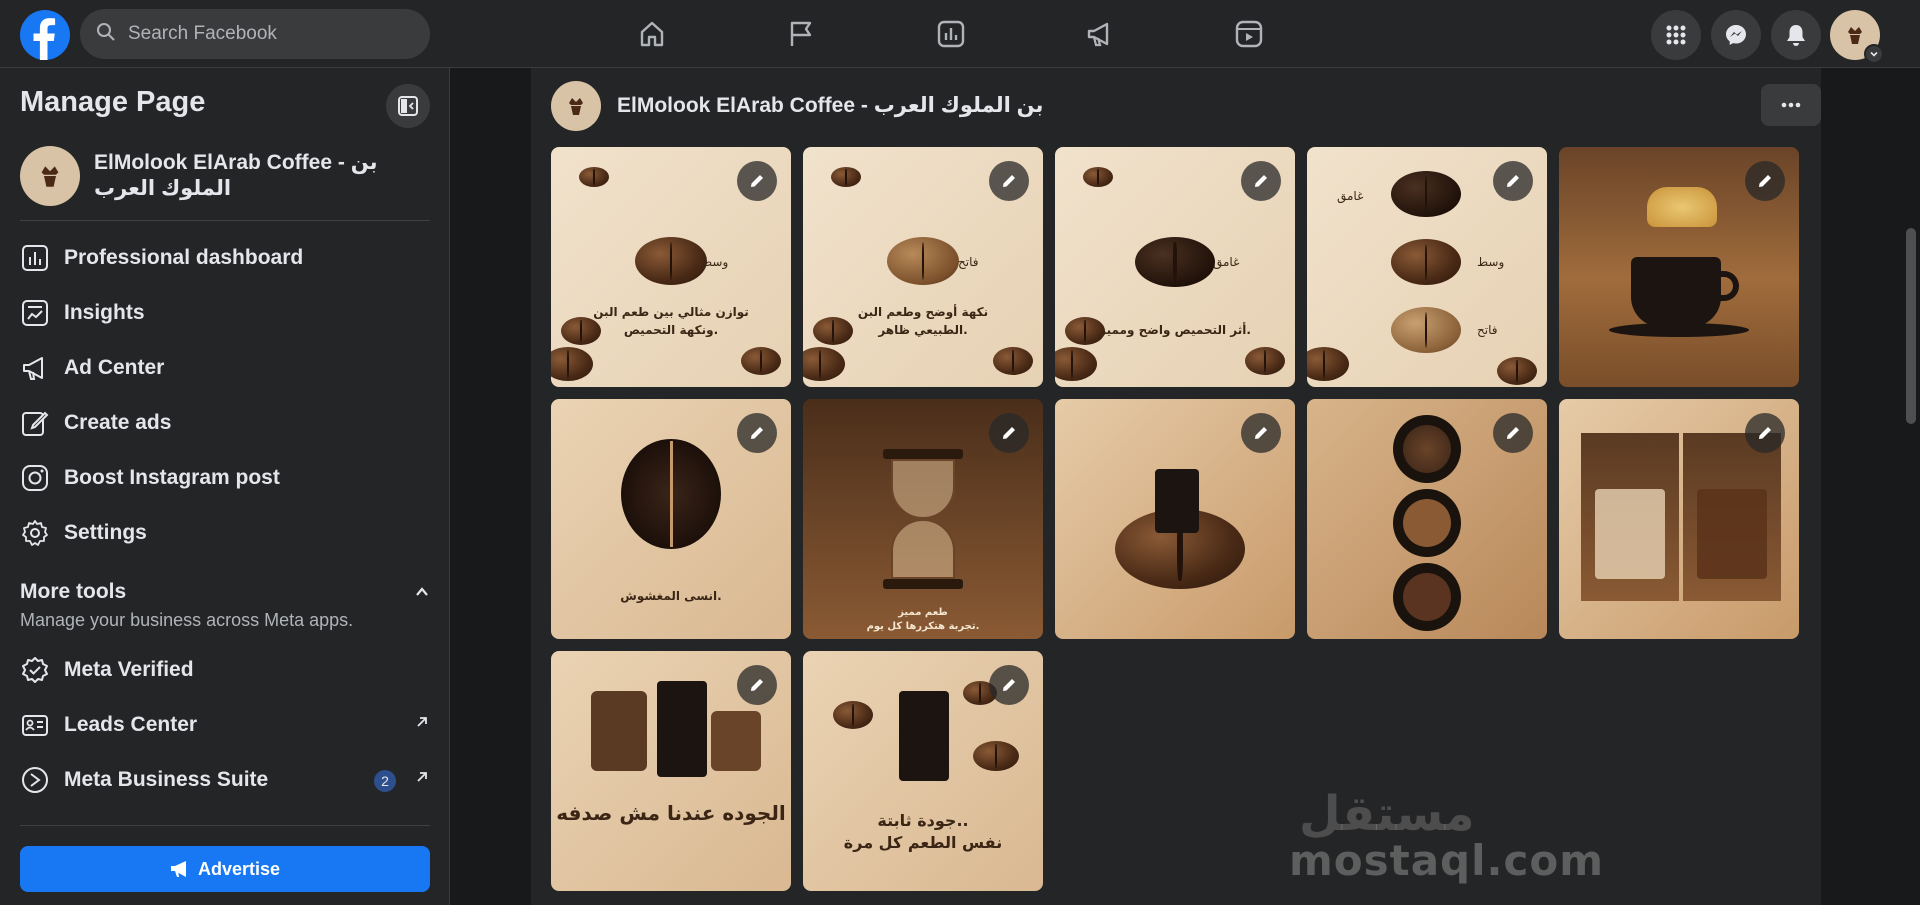 The height and width of the screenshot is (905, 1920). I want to click on tile-label: وسط, so click(715, 262).